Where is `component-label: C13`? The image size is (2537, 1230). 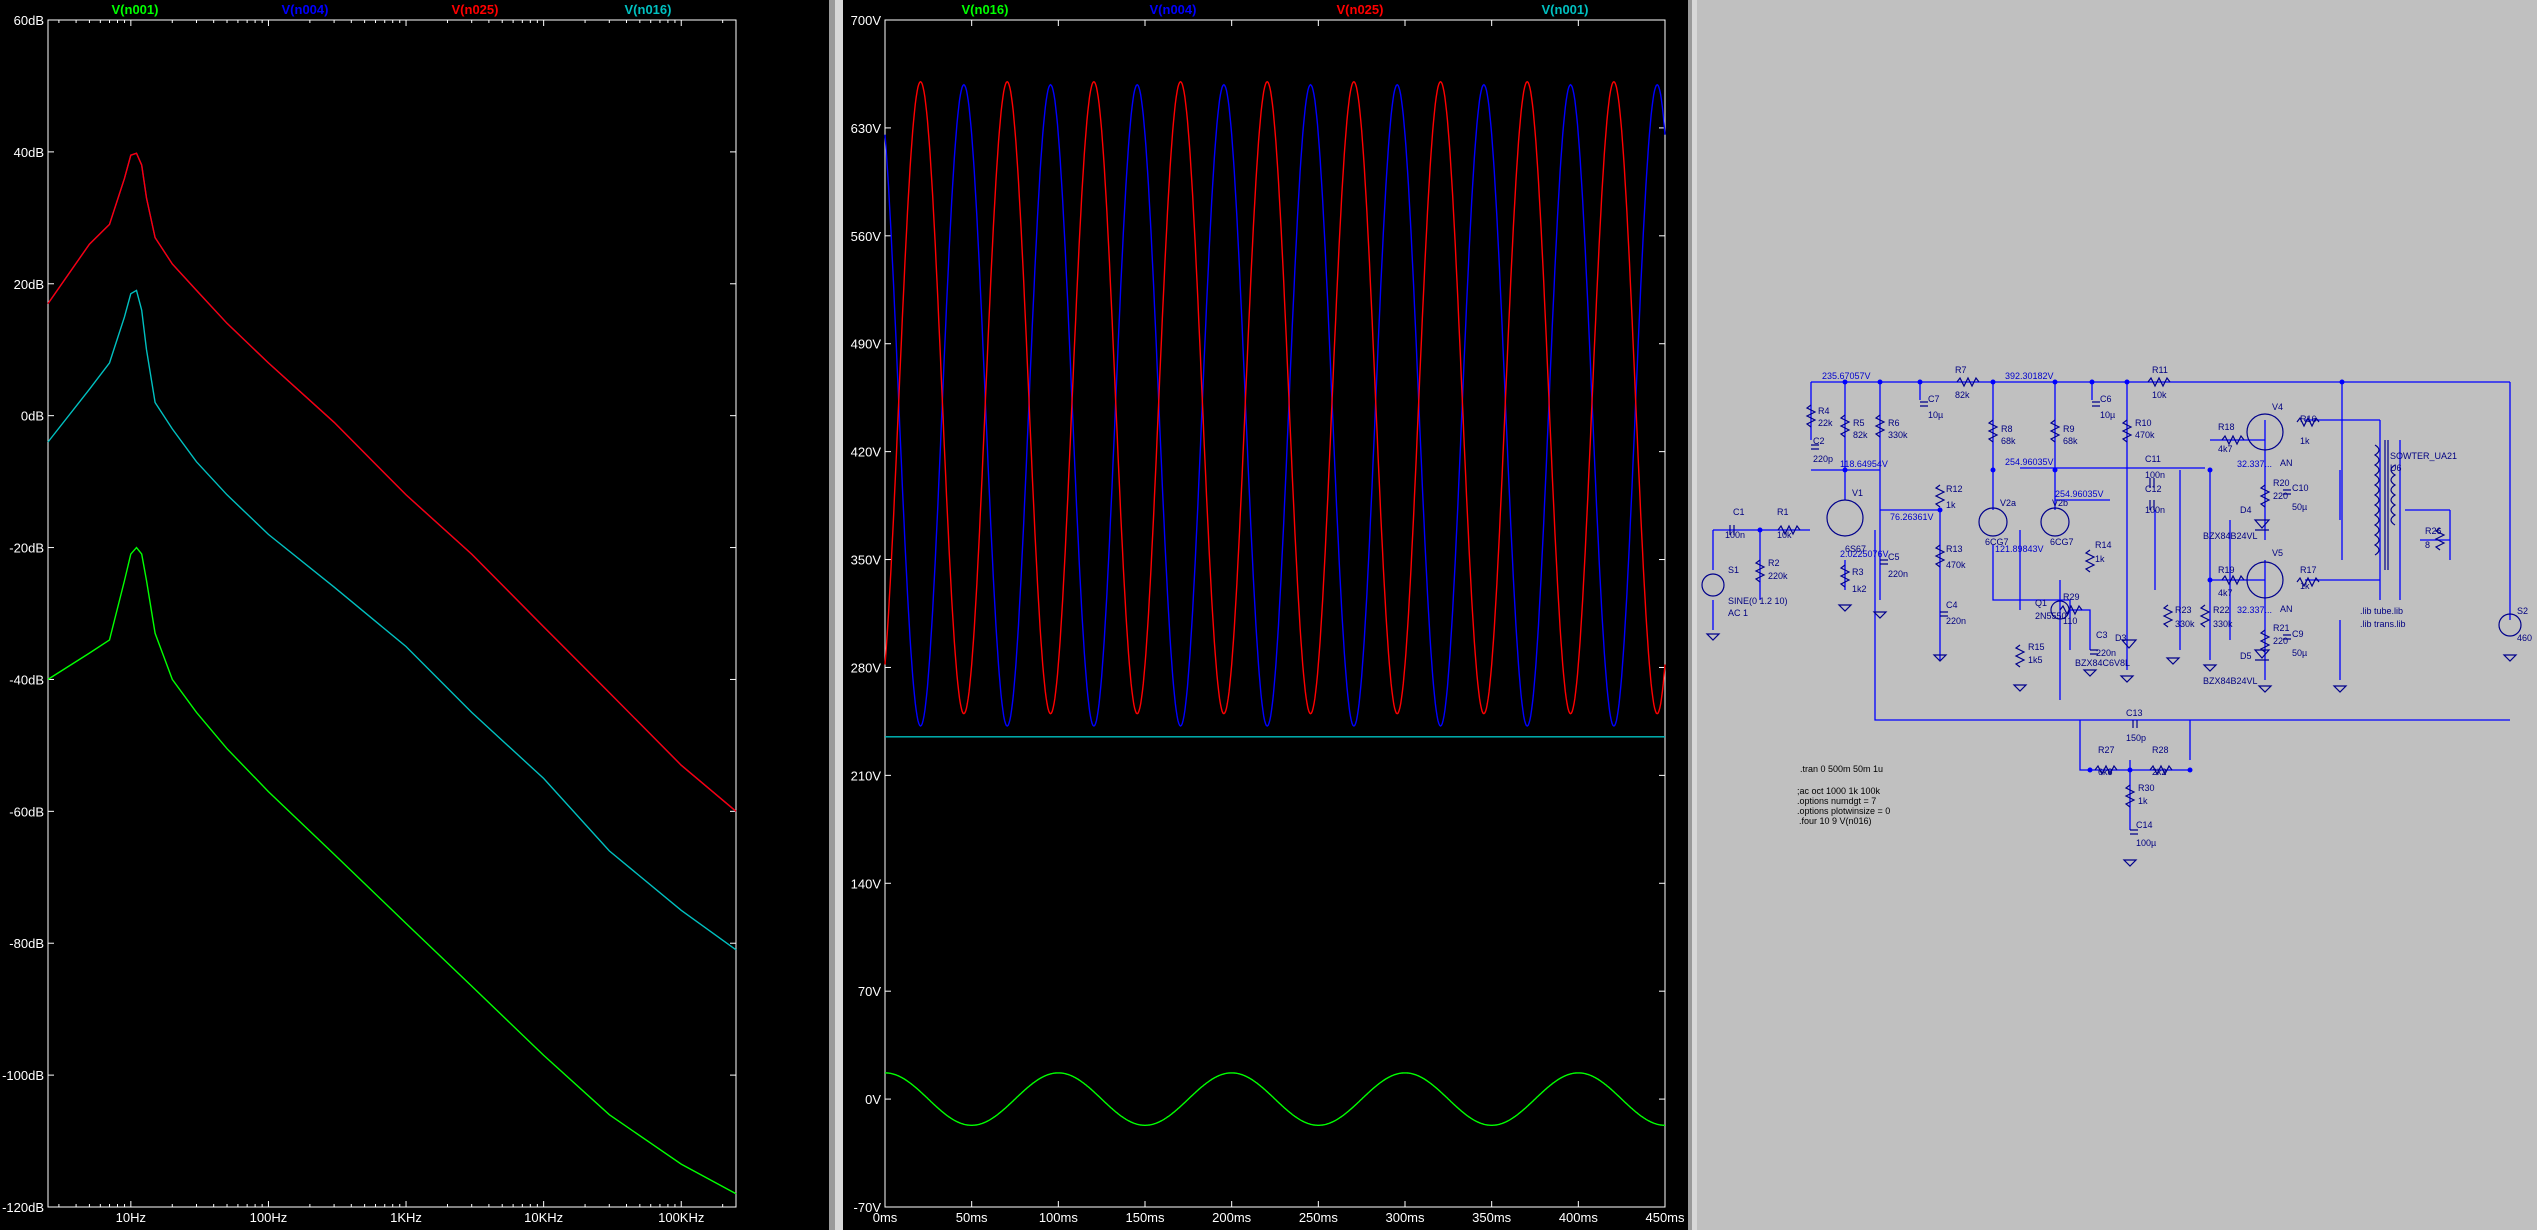
component-label: C13 is located at coordinates (2134, 713).